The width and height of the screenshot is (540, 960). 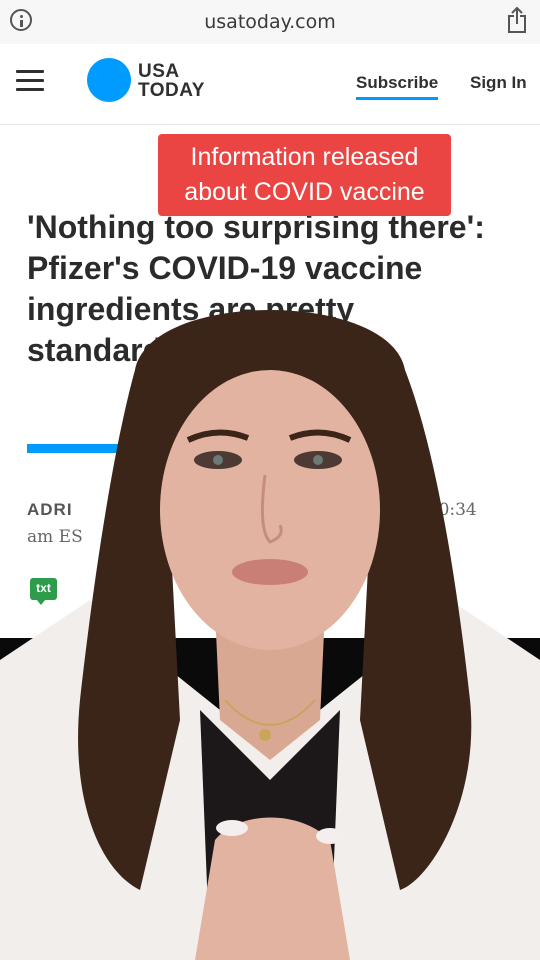 I want to click on sign-in-link: Sign In, so click(x=498, y=83).